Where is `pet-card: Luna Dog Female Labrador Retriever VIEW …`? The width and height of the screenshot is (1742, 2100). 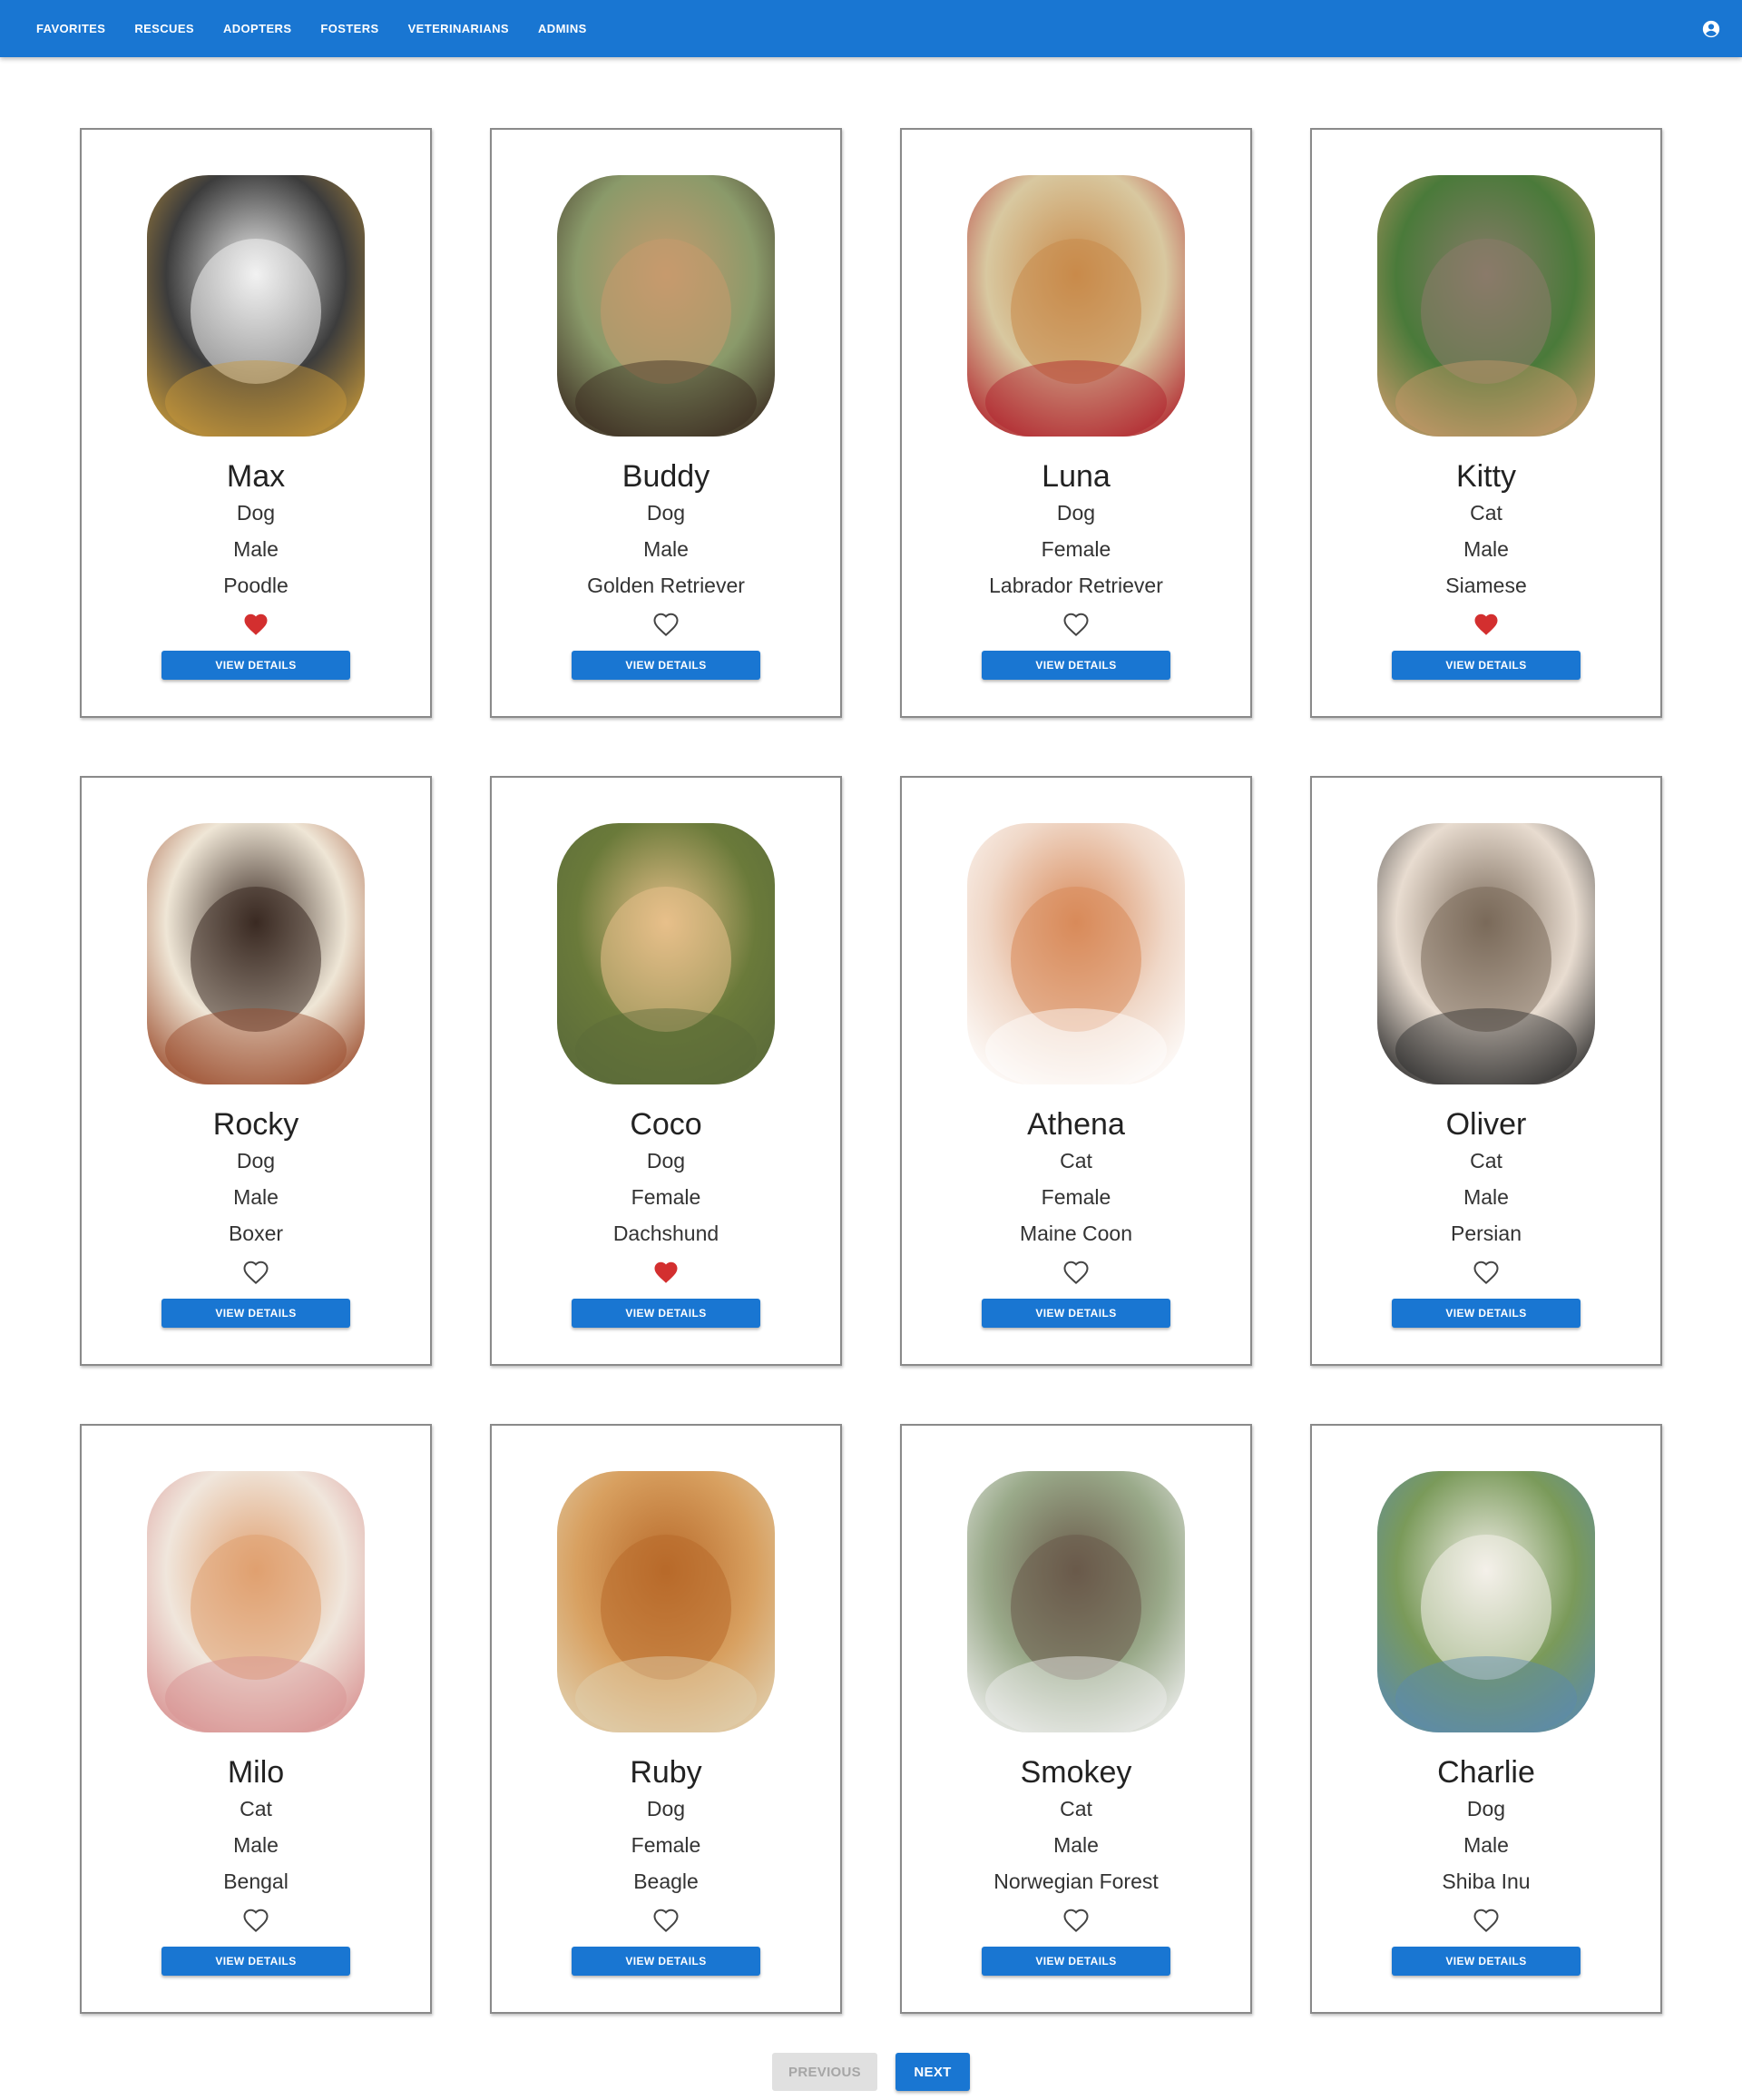 pet-card: Luna Dog Female Labrador Retriever VIEW … is located at coordinates (1076, 423).